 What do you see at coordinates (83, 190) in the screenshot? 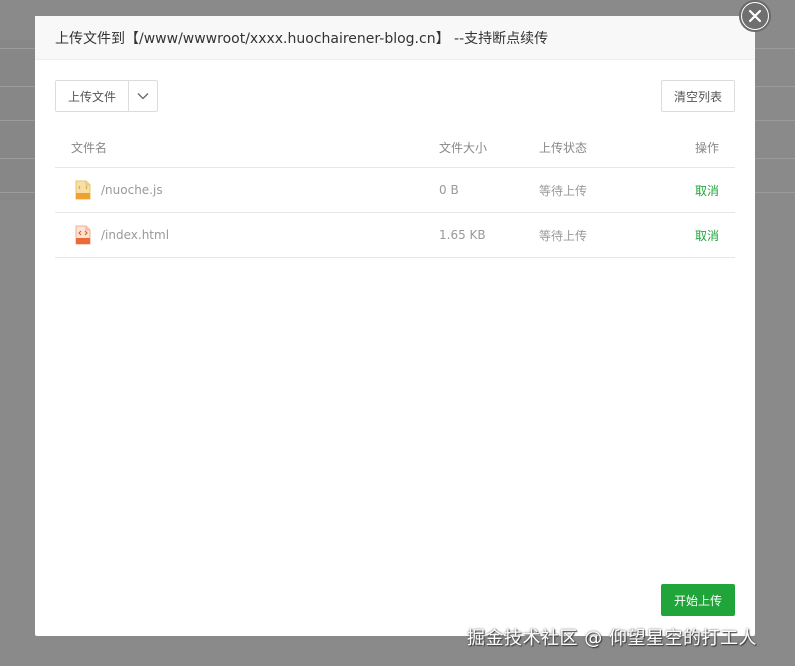
I see `js-file-icon` at bounding box center [83, 190].